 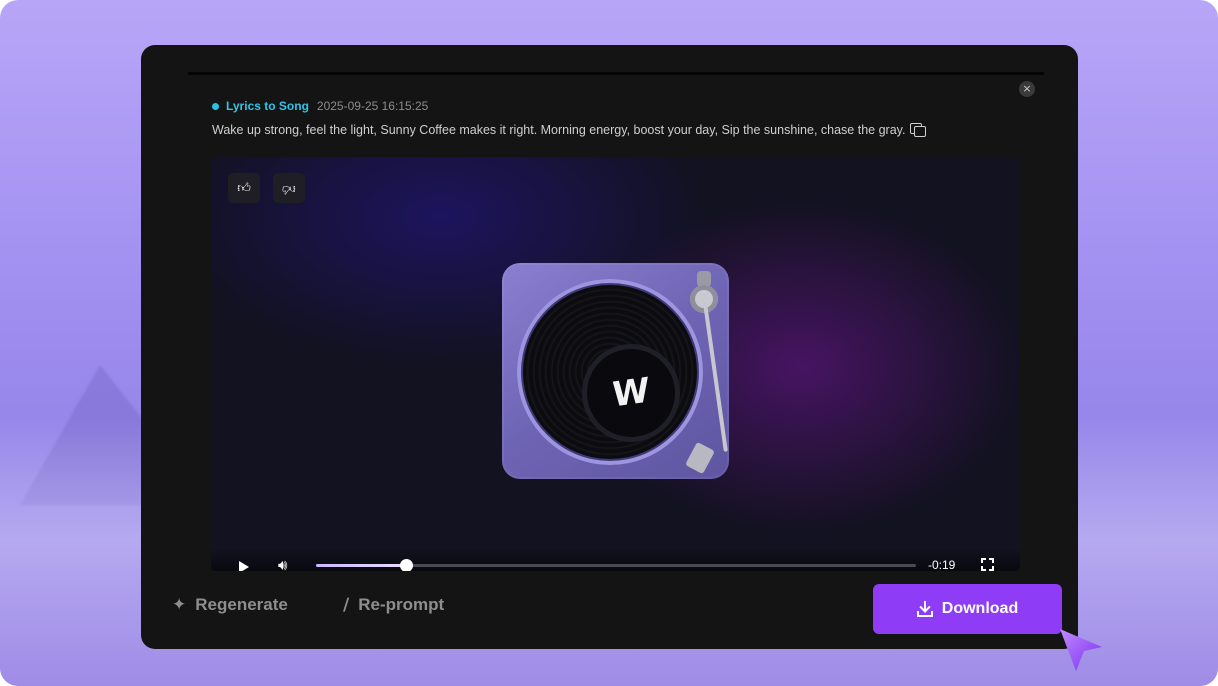 What do you see at coordinates (616, 73) in the screenshot?
I see `dialog-top-border` at bounding box center [616, 73].